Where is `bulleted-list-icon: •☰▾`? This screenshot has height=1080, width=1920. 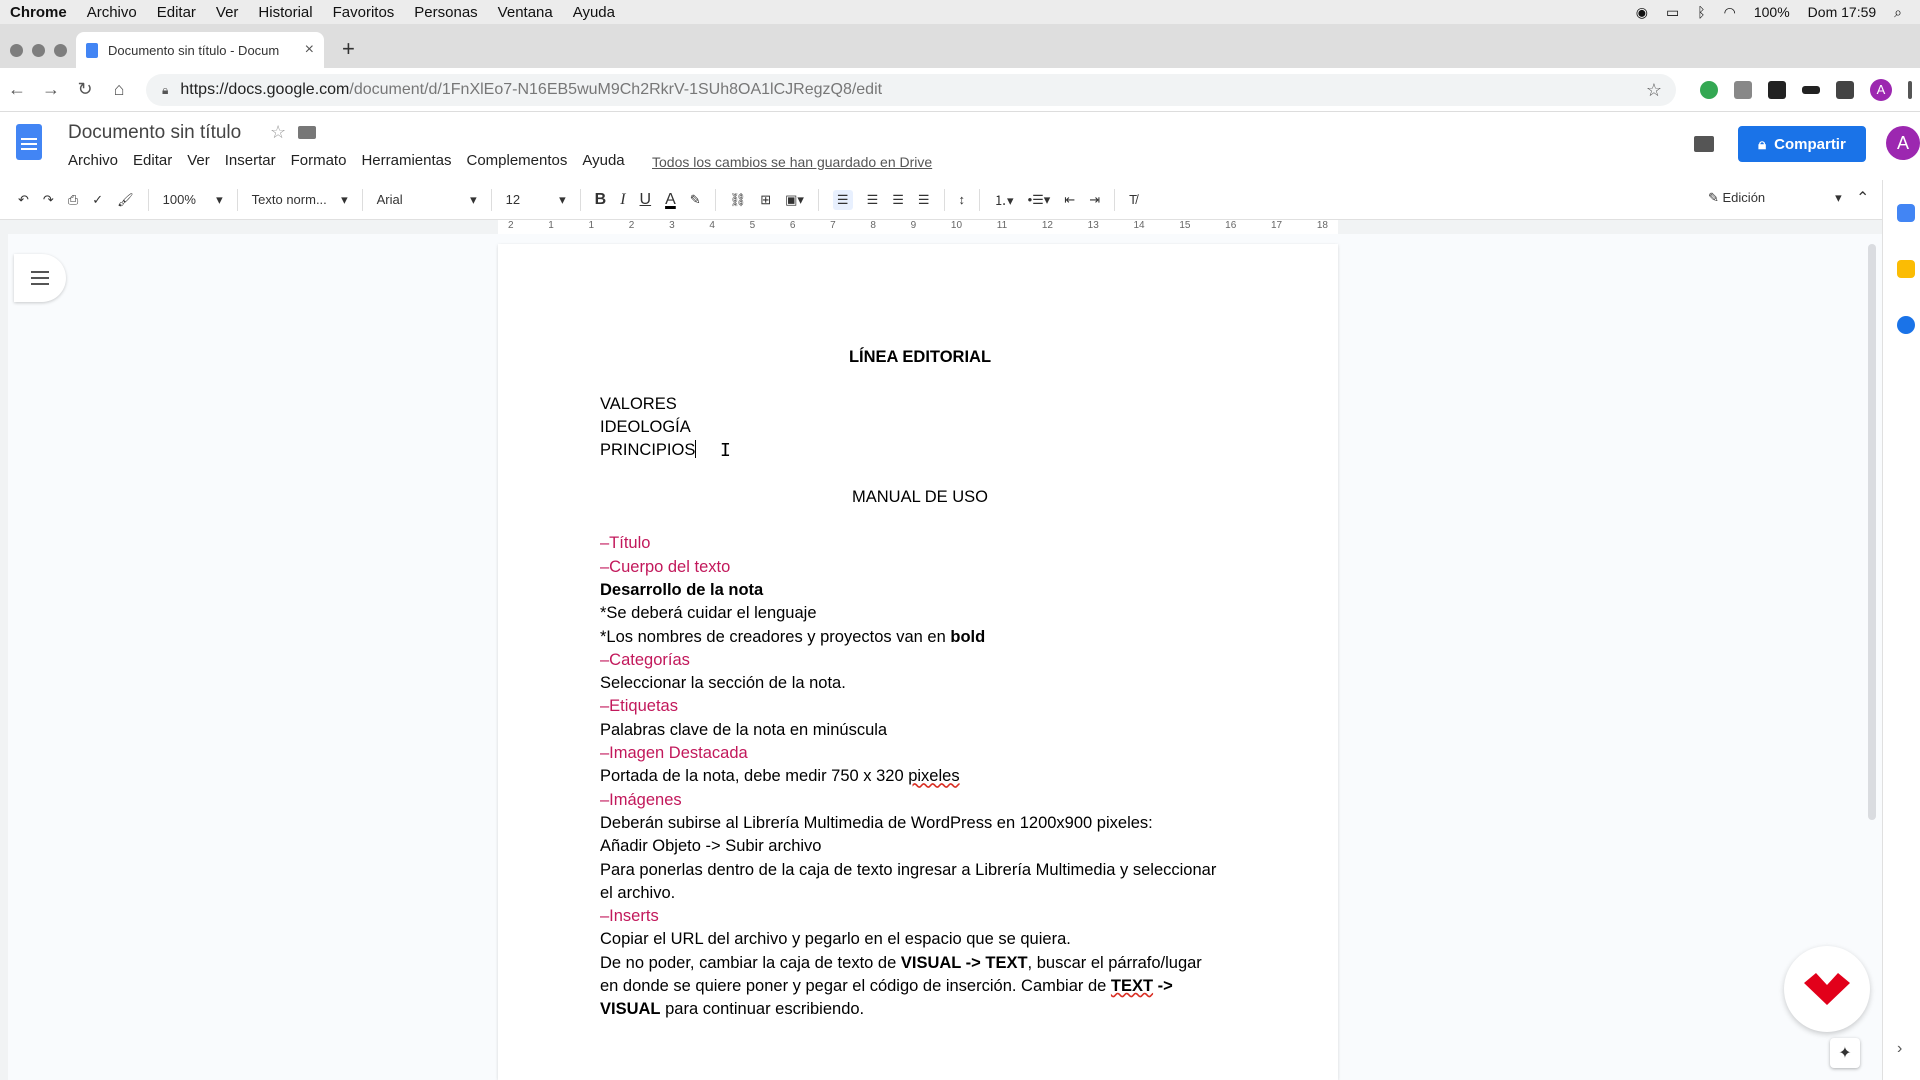 bulleted-list-icon: •☰▾ is located at coordinates (1039, 200).